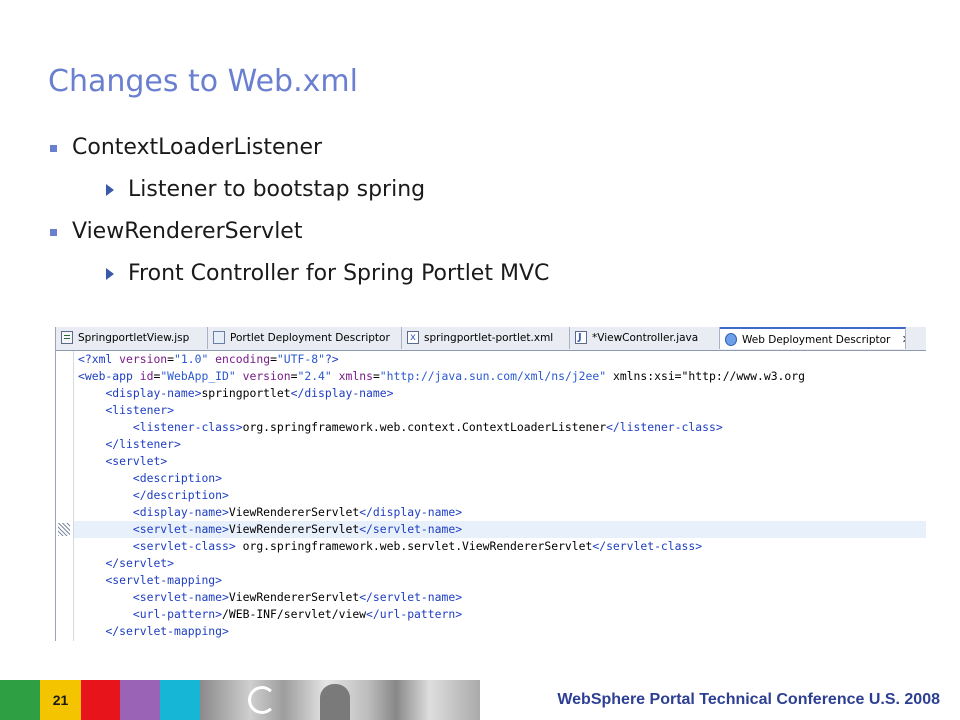 The height and width of the screenshot is (720, 960). What do you see at coordinates (140, 700) in the screenshot?
I see `footer-color-block-purple` at bounding box center [140, 700].